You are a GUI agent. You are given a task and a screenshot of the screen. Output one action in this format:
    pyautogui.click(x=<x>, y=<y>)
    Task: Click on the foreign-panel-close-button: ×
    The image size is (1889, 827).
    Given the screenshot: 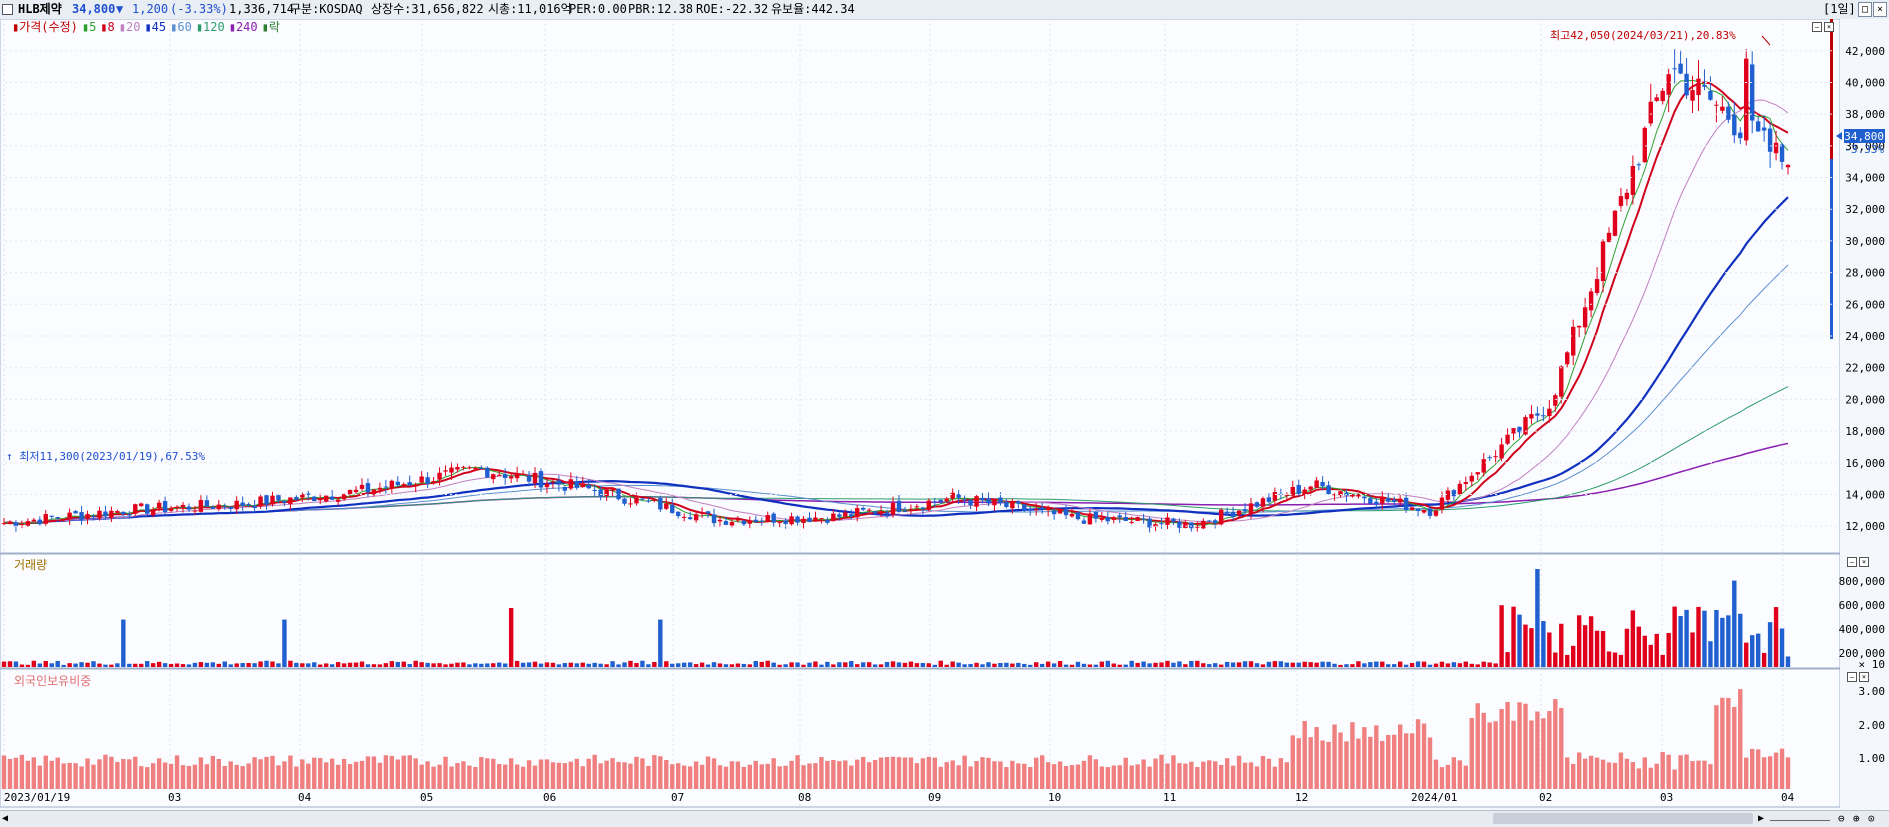 What is the action you would take?
    pyautogui.click(x=1864, y=677)
    